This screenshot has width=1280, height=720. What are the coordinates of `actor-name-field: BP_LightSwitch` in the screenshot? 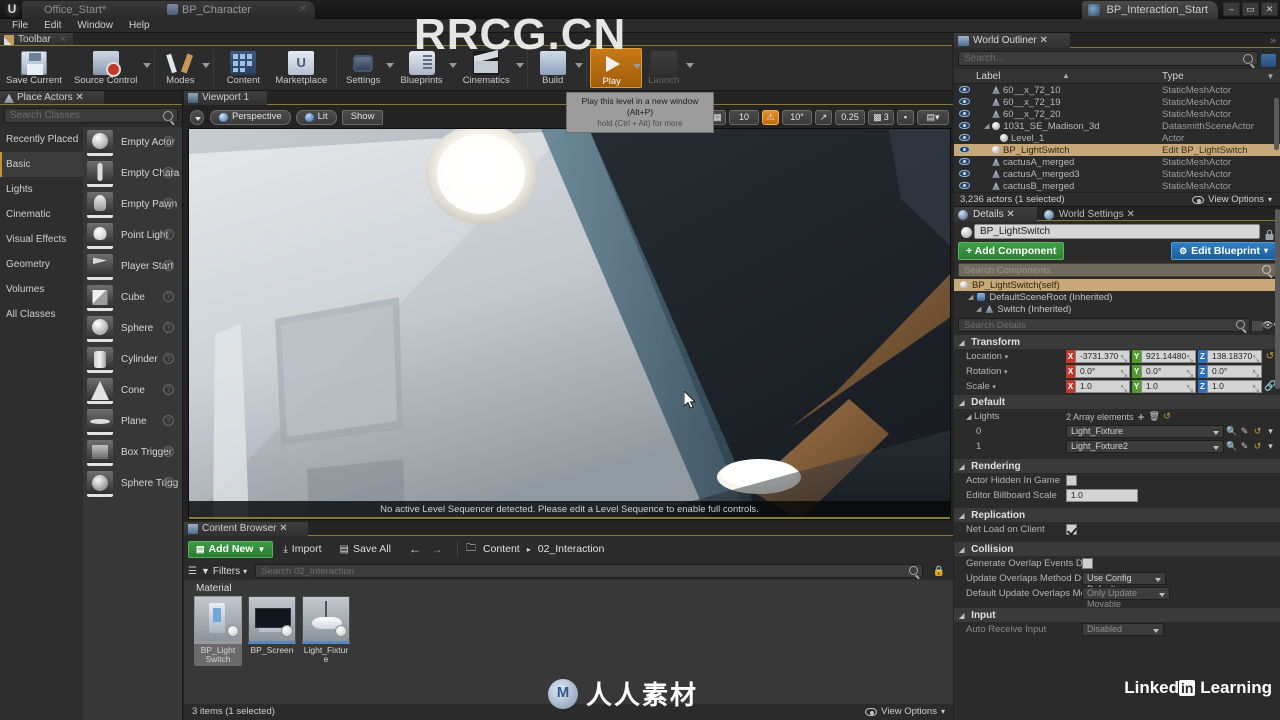 It's located at (1110, 231).